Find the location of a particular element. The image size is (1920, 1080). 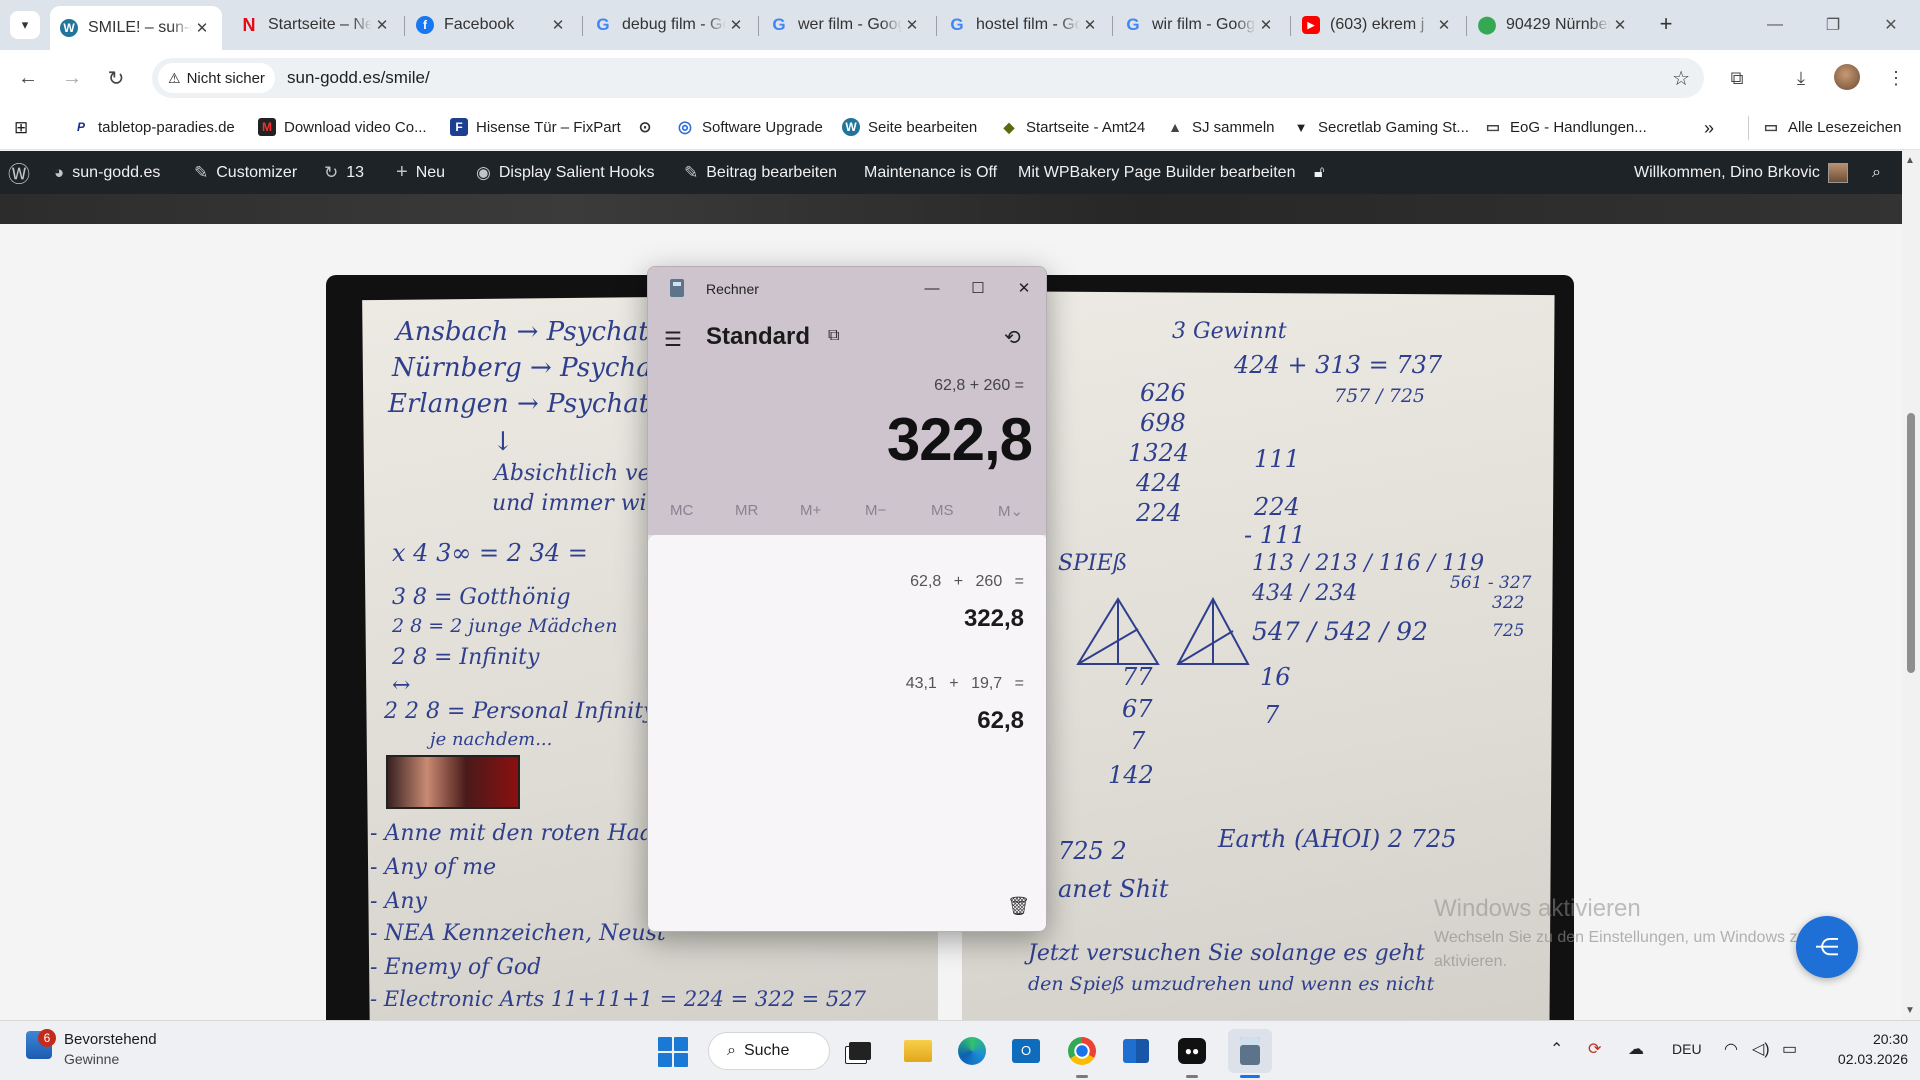

volume-icon: ◁) is located at coordinates (1761, 1049).